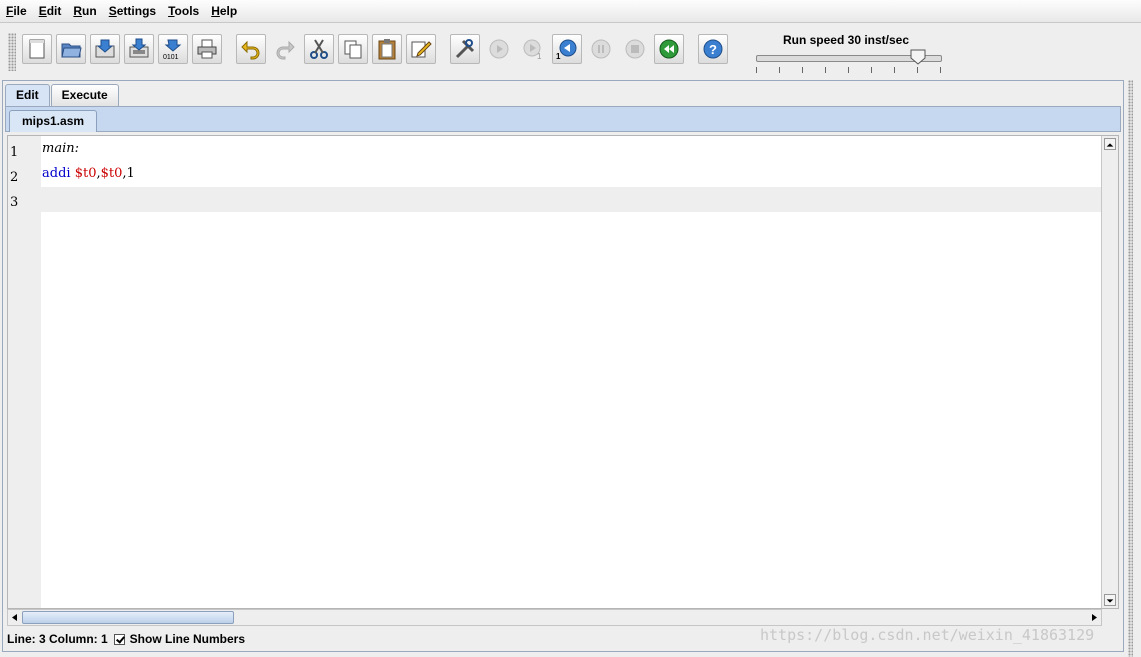 Image resolution: width=1141 pixels, height=657 pixels. I want to click on copy-icon, so click(353, 49).